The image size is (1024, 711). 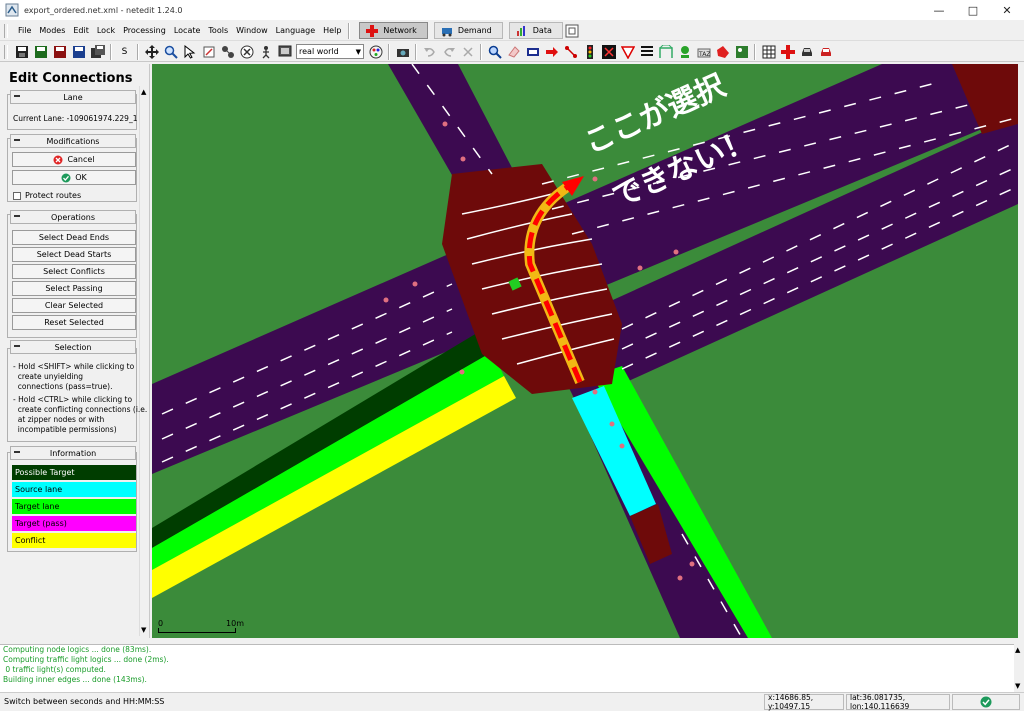 What do you see at coordinates (74, 322) in the screenshot?
I see `reset-selected-button: Reset Selected` at bounding box center [74, 322].